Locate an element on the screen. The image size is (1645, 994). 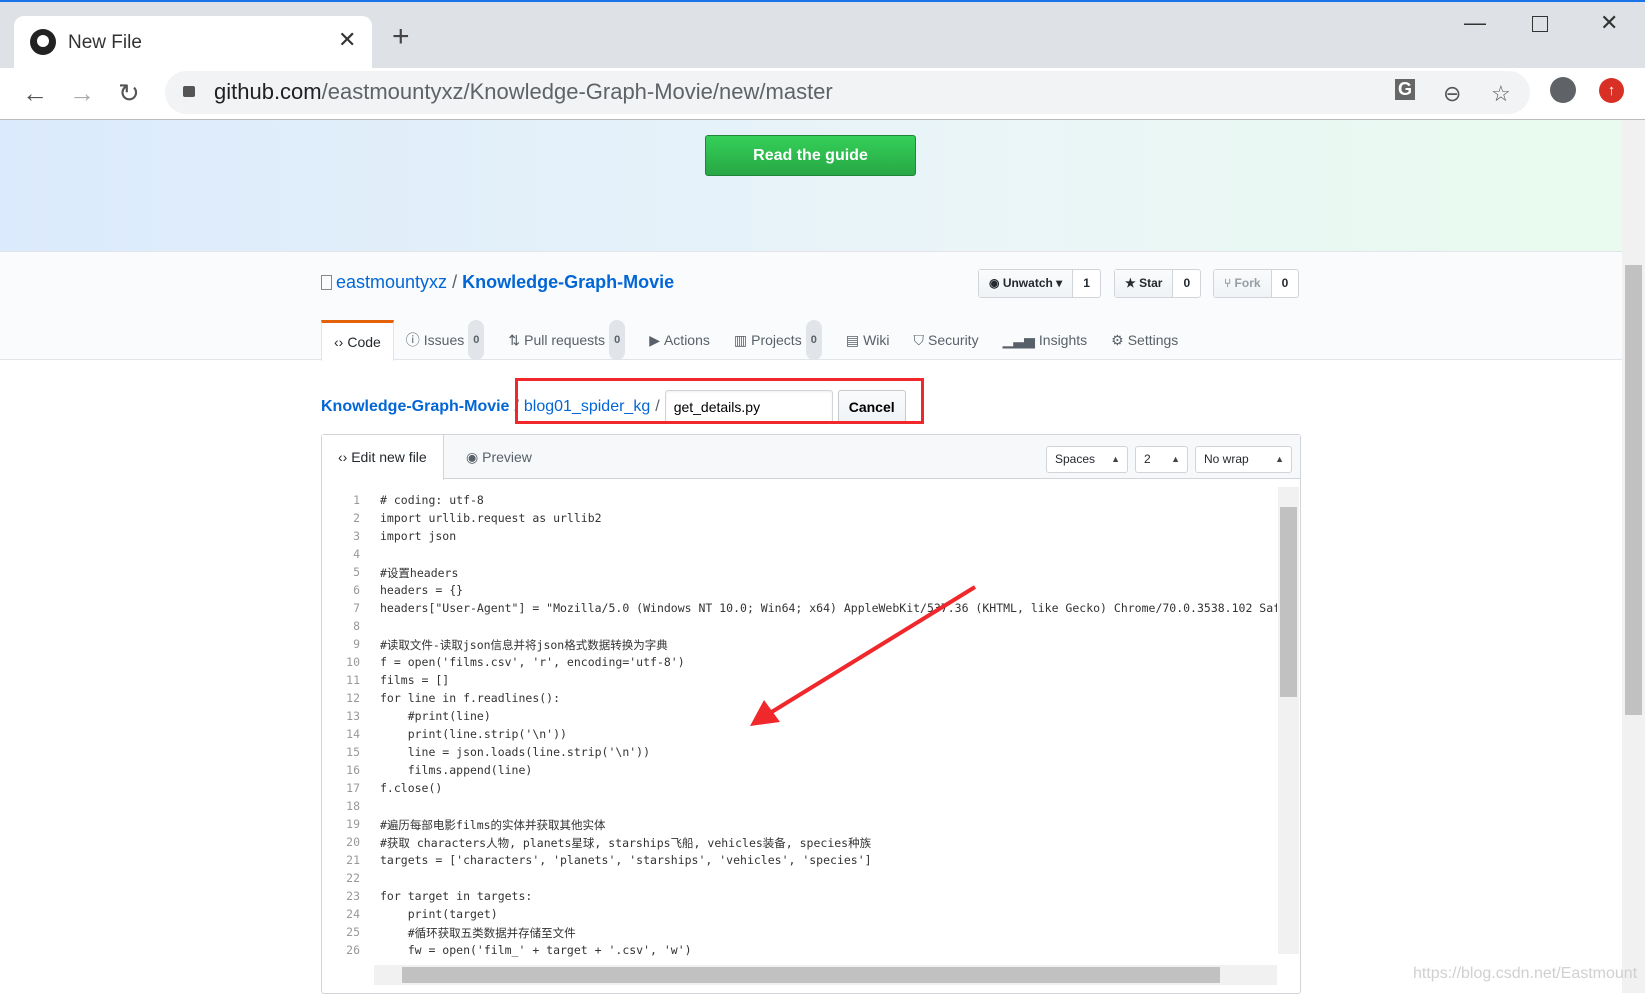
issues-count: 0 is located at coordinates (476, 340).